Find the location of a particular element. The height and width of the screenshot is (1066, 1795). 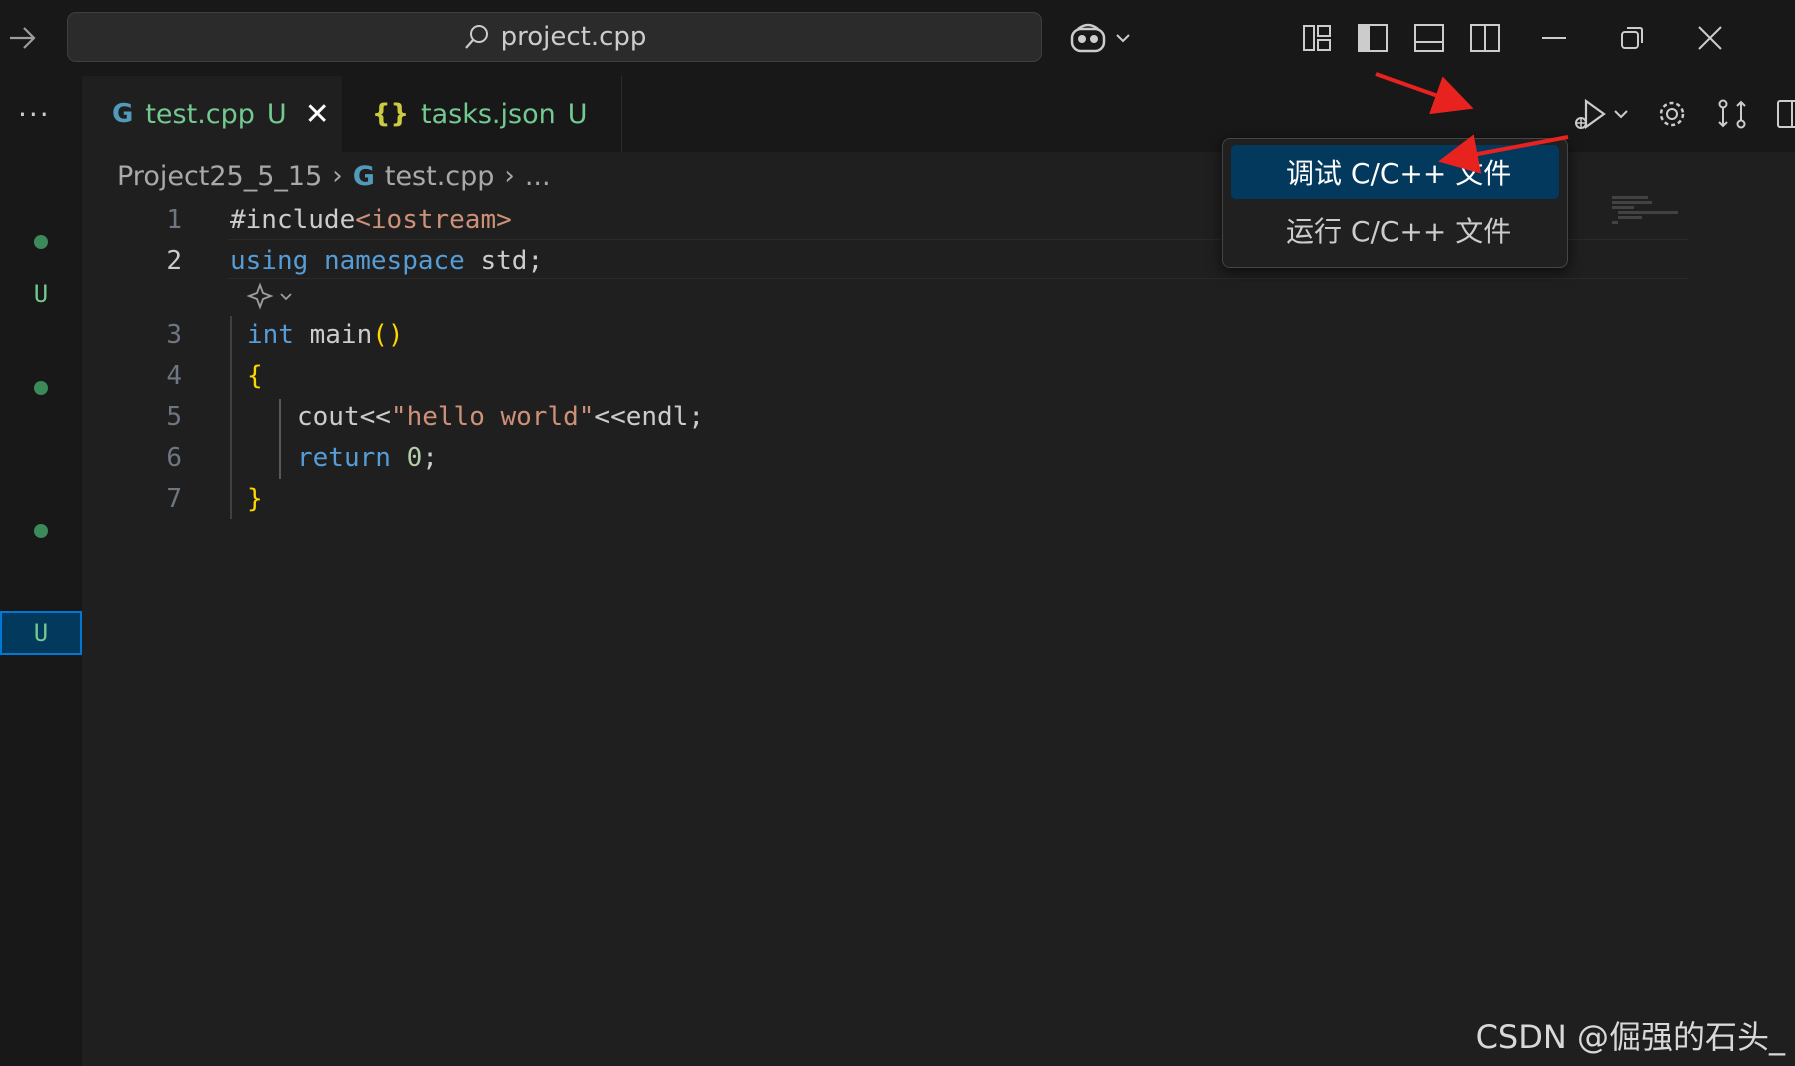

more-actions-icon: ··· is located at coordinates (34, 114).